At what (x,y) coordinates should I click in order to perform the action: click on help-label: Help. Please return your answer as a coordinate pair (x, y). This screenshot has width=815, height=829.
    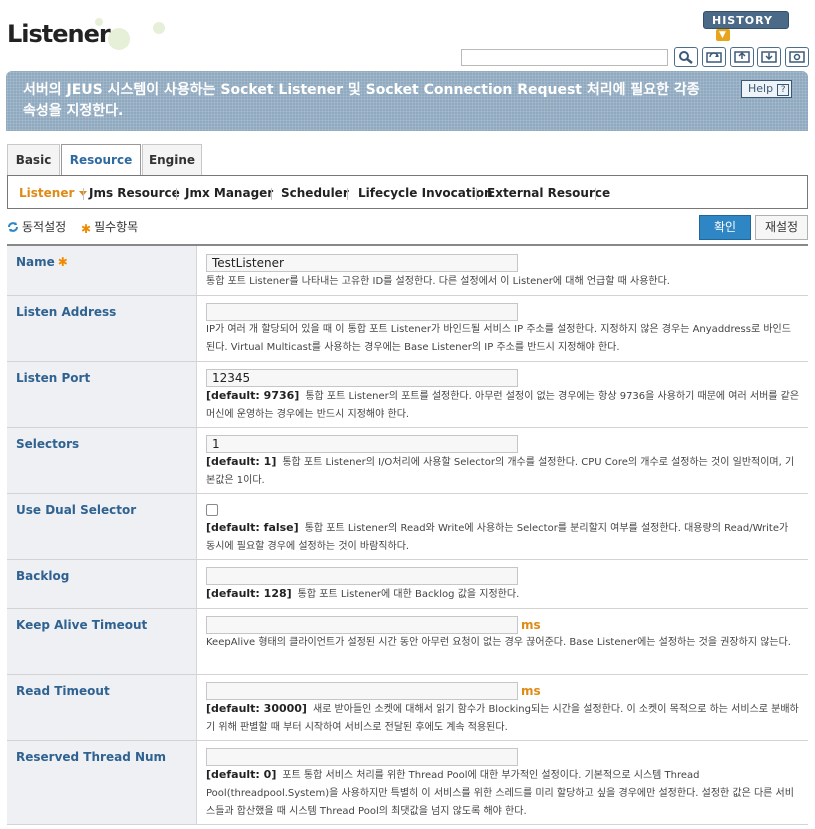
    Looking at the image, I should click on (761, 88).